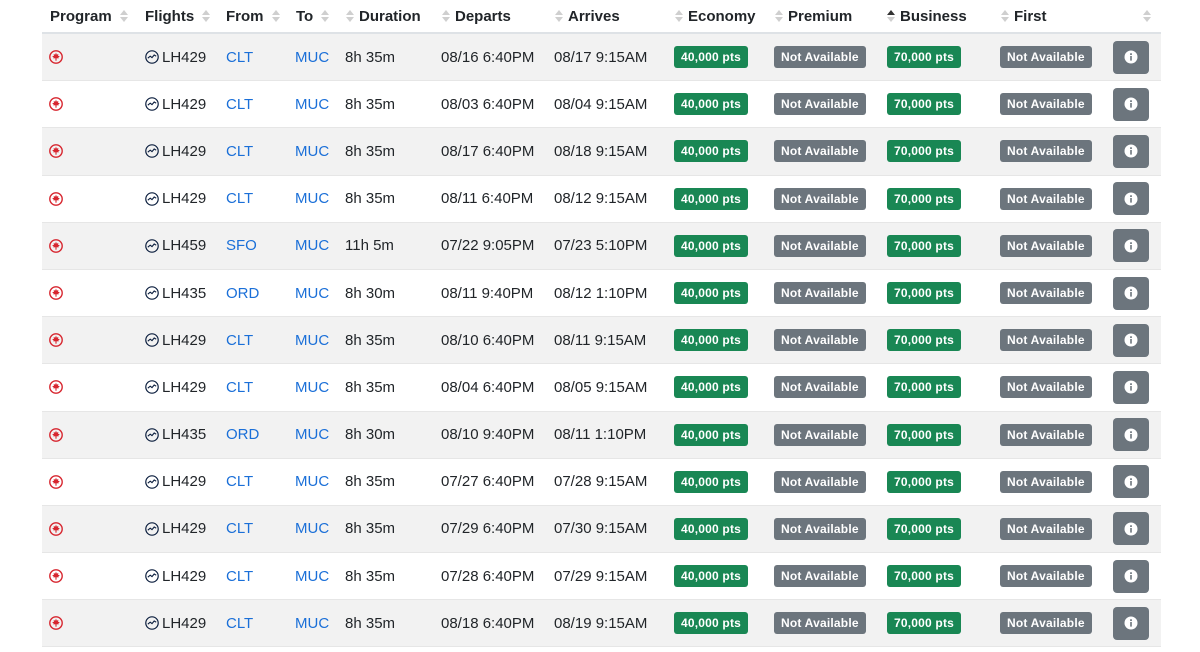 The height and width of the screenshot is (652, 1200). I want to click on column-header-departs: Departs, so click(476, 16).